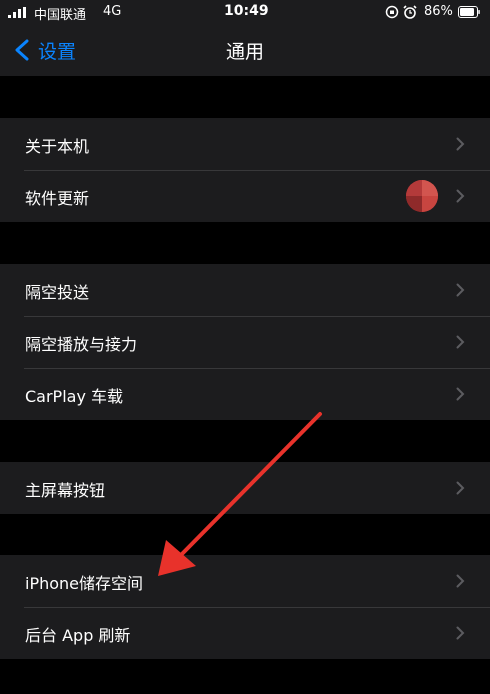 This screenshot has width=490, height=694. I want to click on signal-icon, so click(17, 12).